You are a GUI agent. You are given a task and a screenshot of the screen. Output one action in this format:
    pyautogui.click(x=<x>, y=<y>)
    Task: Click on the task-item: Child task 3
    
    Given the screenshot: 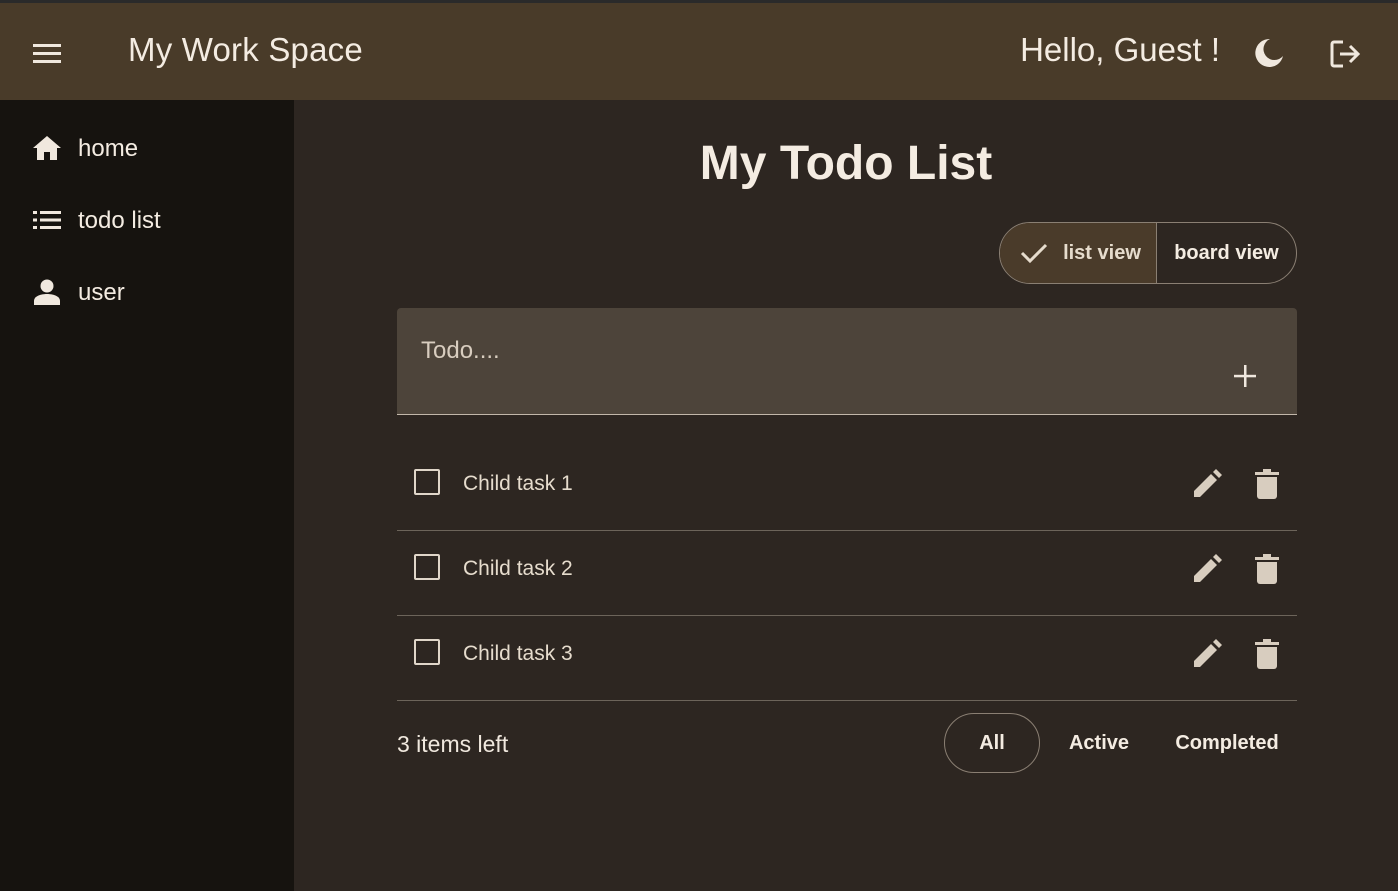 What is the action you would take?
    pyautogui.click(x=847, y=658)
    